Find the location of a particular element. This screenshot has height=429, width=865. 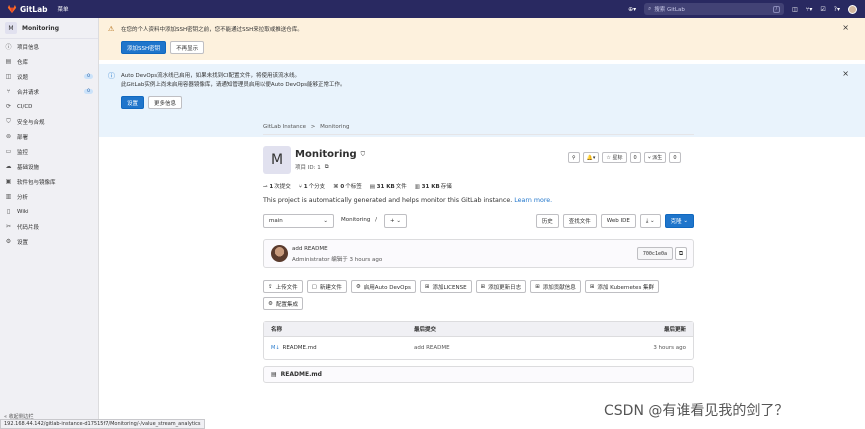

fork-count: 0 is located at coordinates (675, 157).